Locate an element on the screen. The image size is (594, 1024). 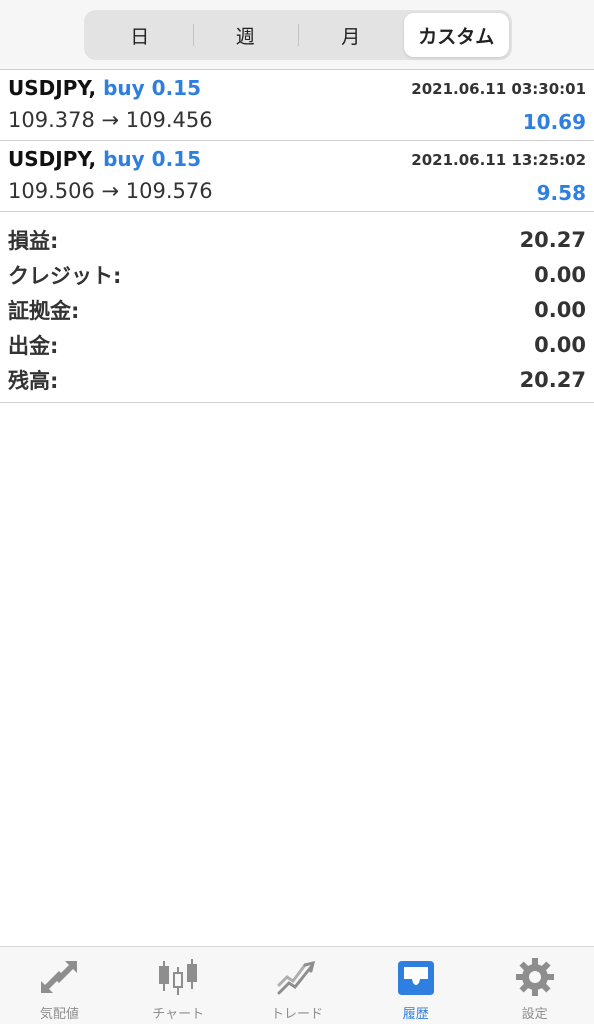
tab-label: 設定 is located at coordinates (534, 1014).